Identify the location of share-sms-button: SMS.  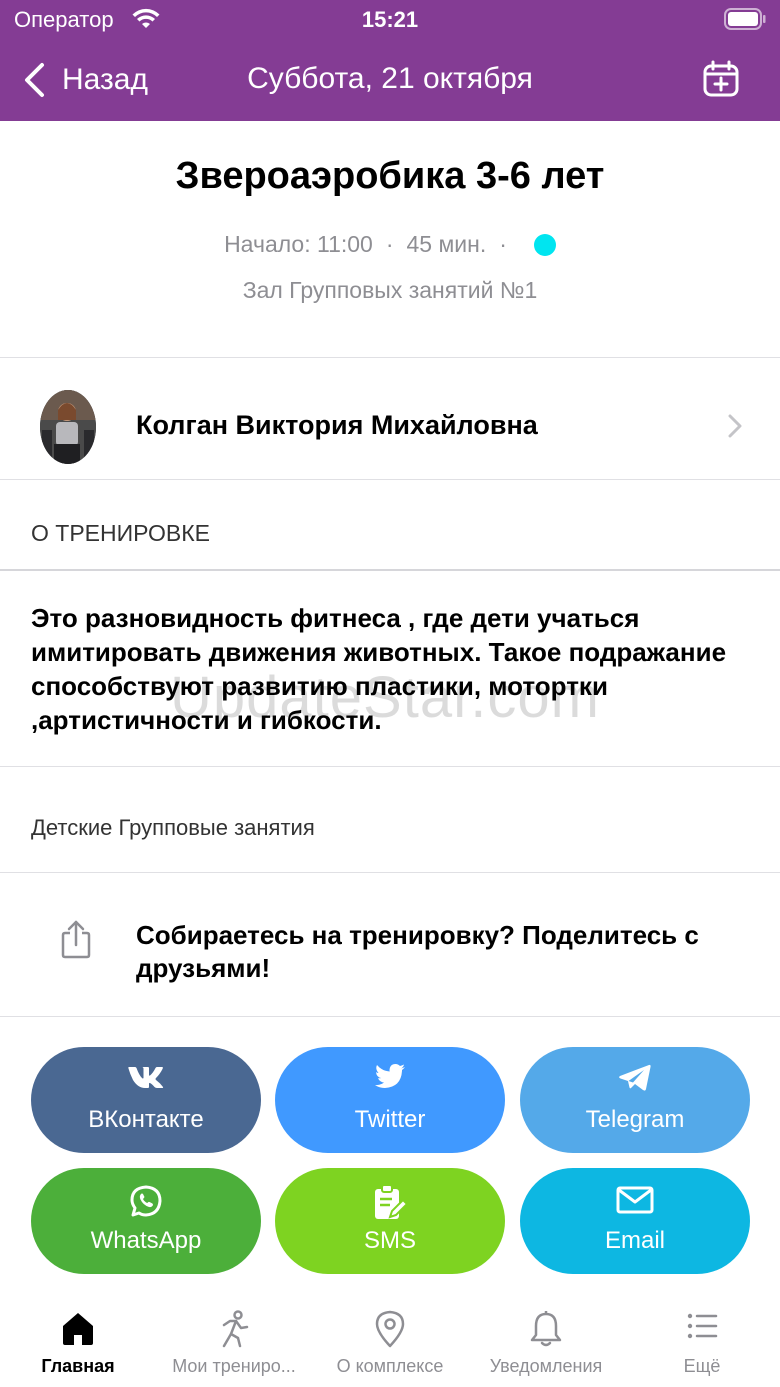
(390, 1221).